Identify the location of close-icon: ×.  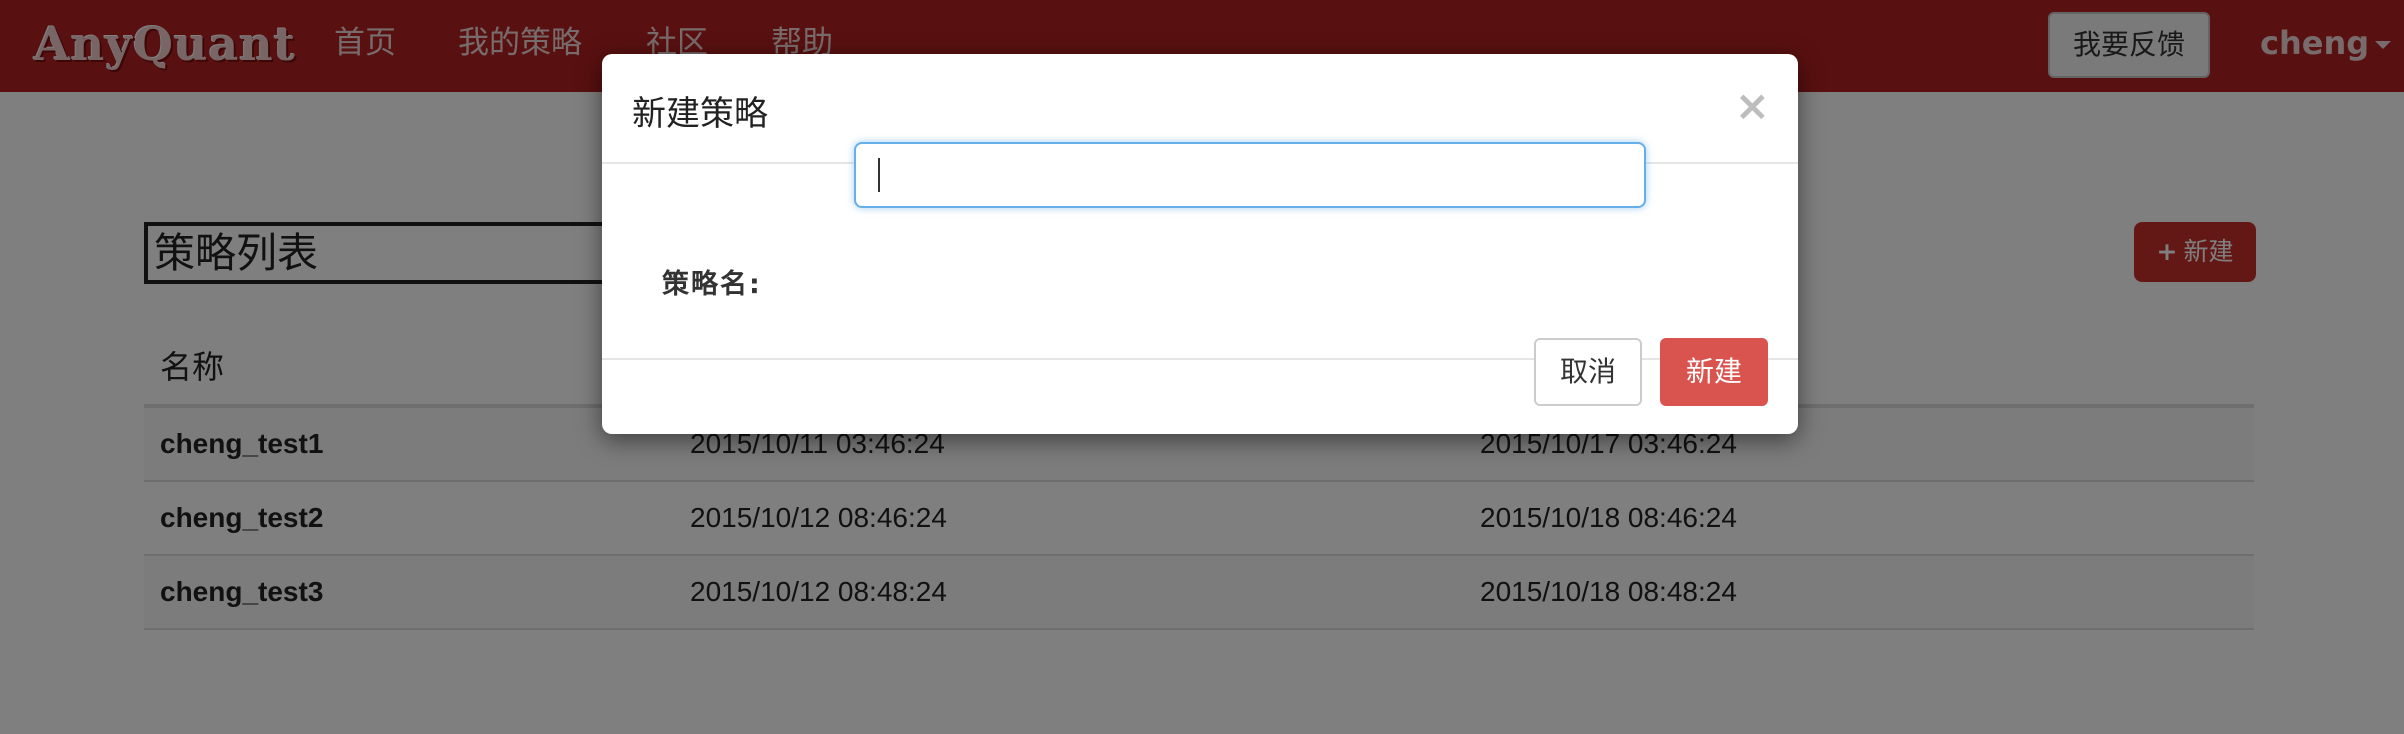
(1752, 106).